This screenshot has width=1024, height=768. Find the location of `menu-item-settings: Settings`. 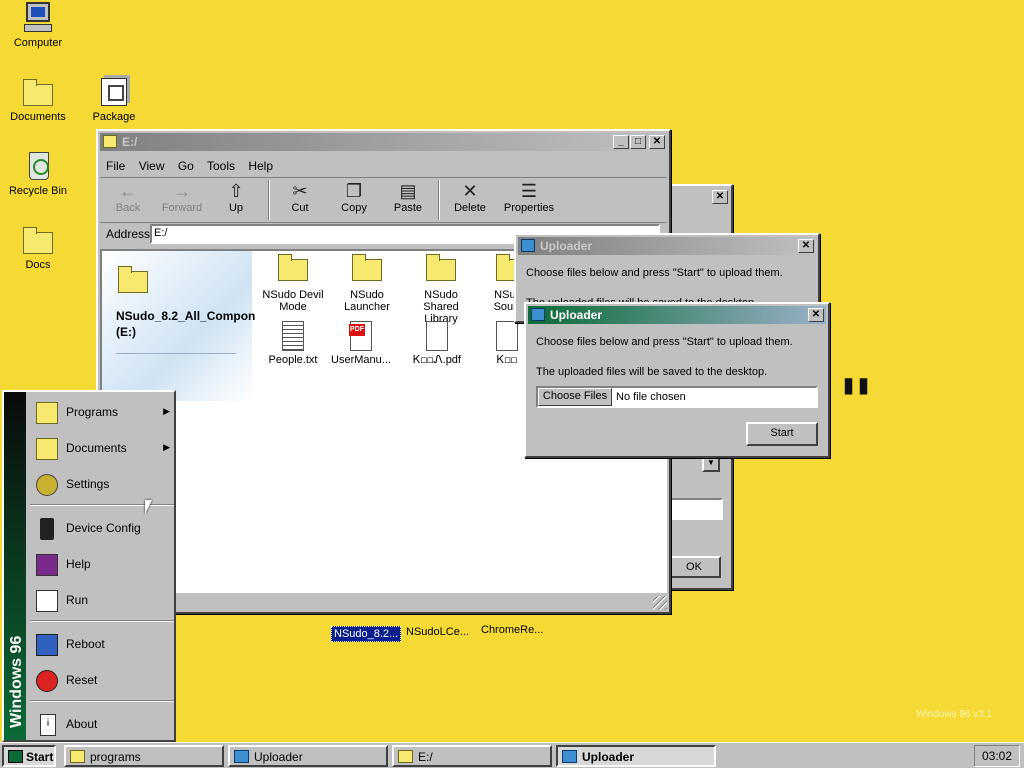

menu-item-settings: Settings is located at coordinates (102, 484).